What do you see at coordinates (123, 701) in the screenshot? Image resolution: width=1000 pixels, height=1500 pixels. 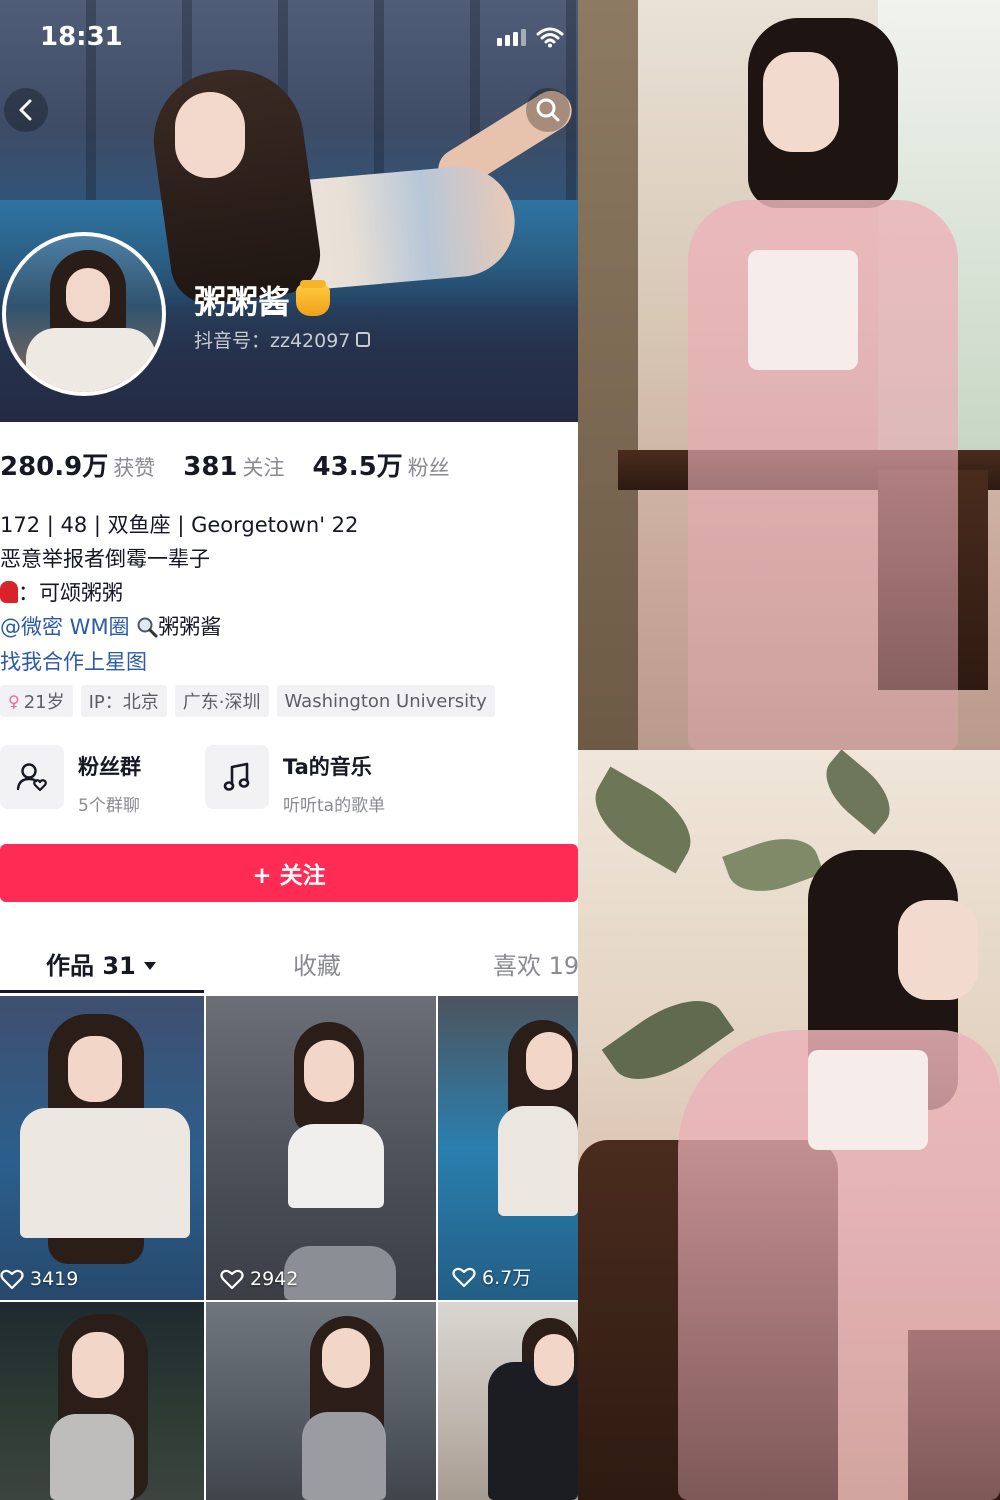 I see `tag-ip: IP：北京` at bounding box center [123, 701].